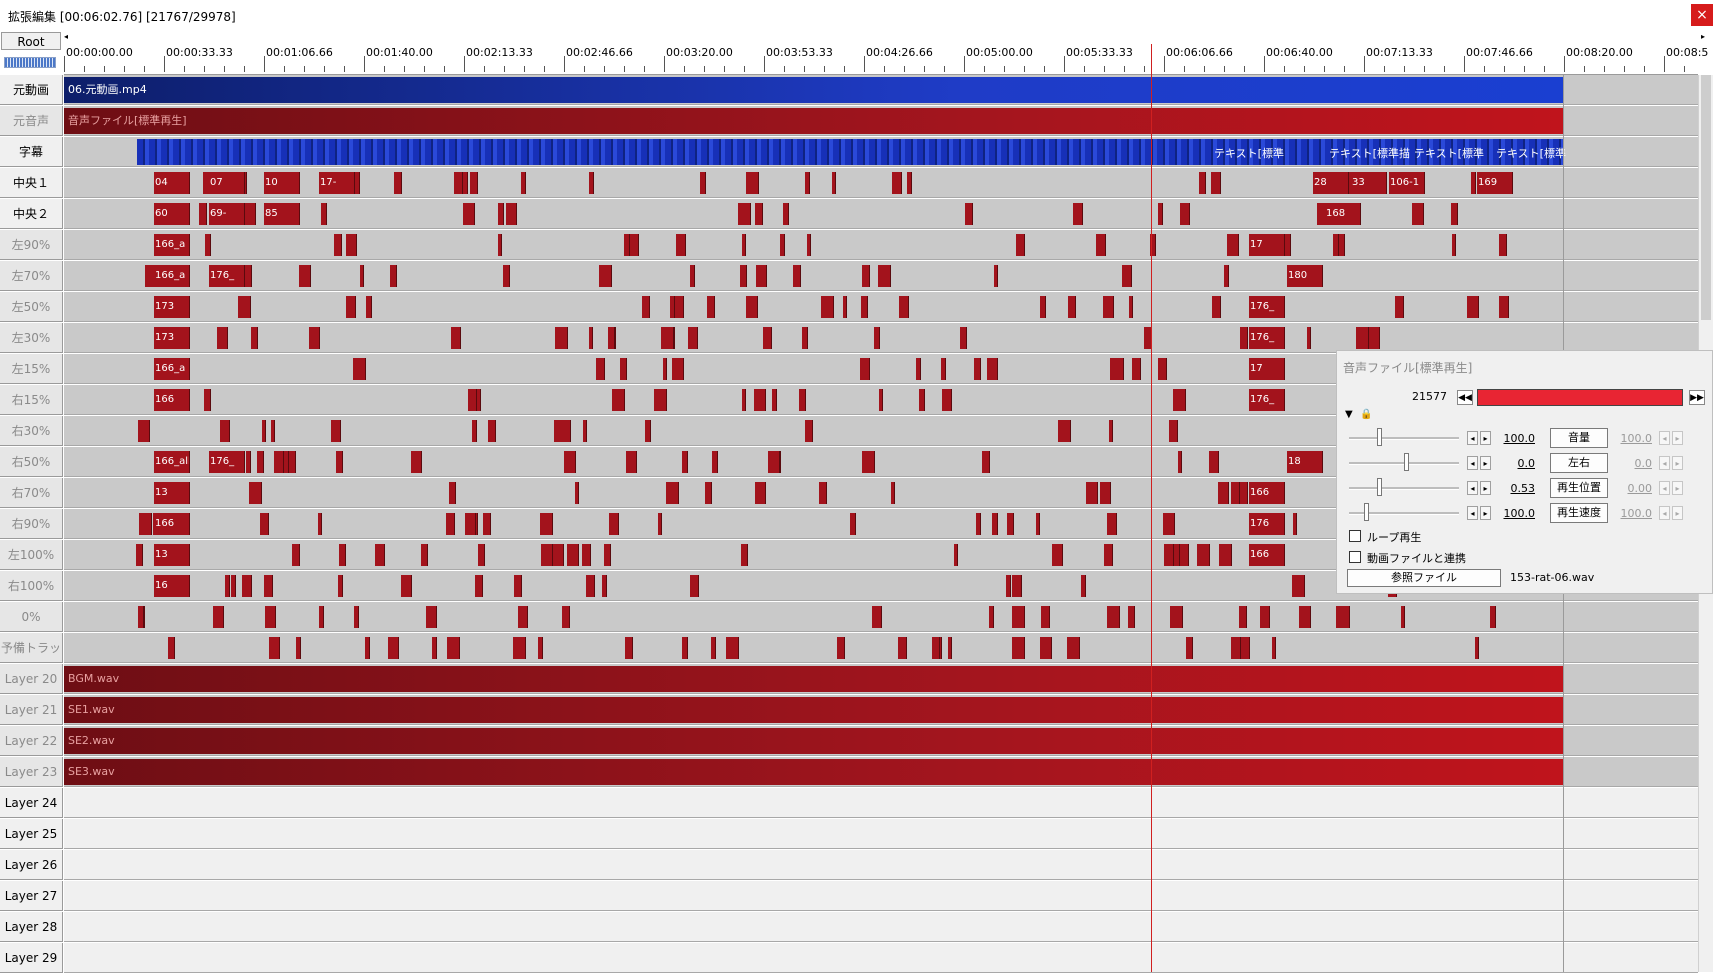 The image size is (1713, 974). I want to click on layer-track: SE2.wav, so click(881, 741).